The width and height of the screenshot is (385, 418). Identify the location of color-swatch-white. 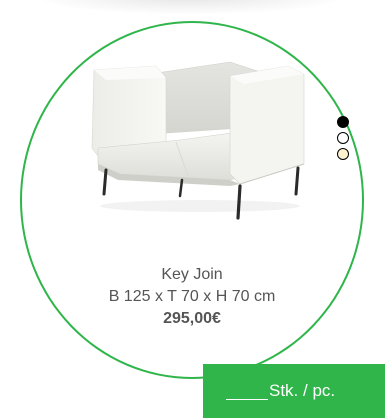
(343, 138).